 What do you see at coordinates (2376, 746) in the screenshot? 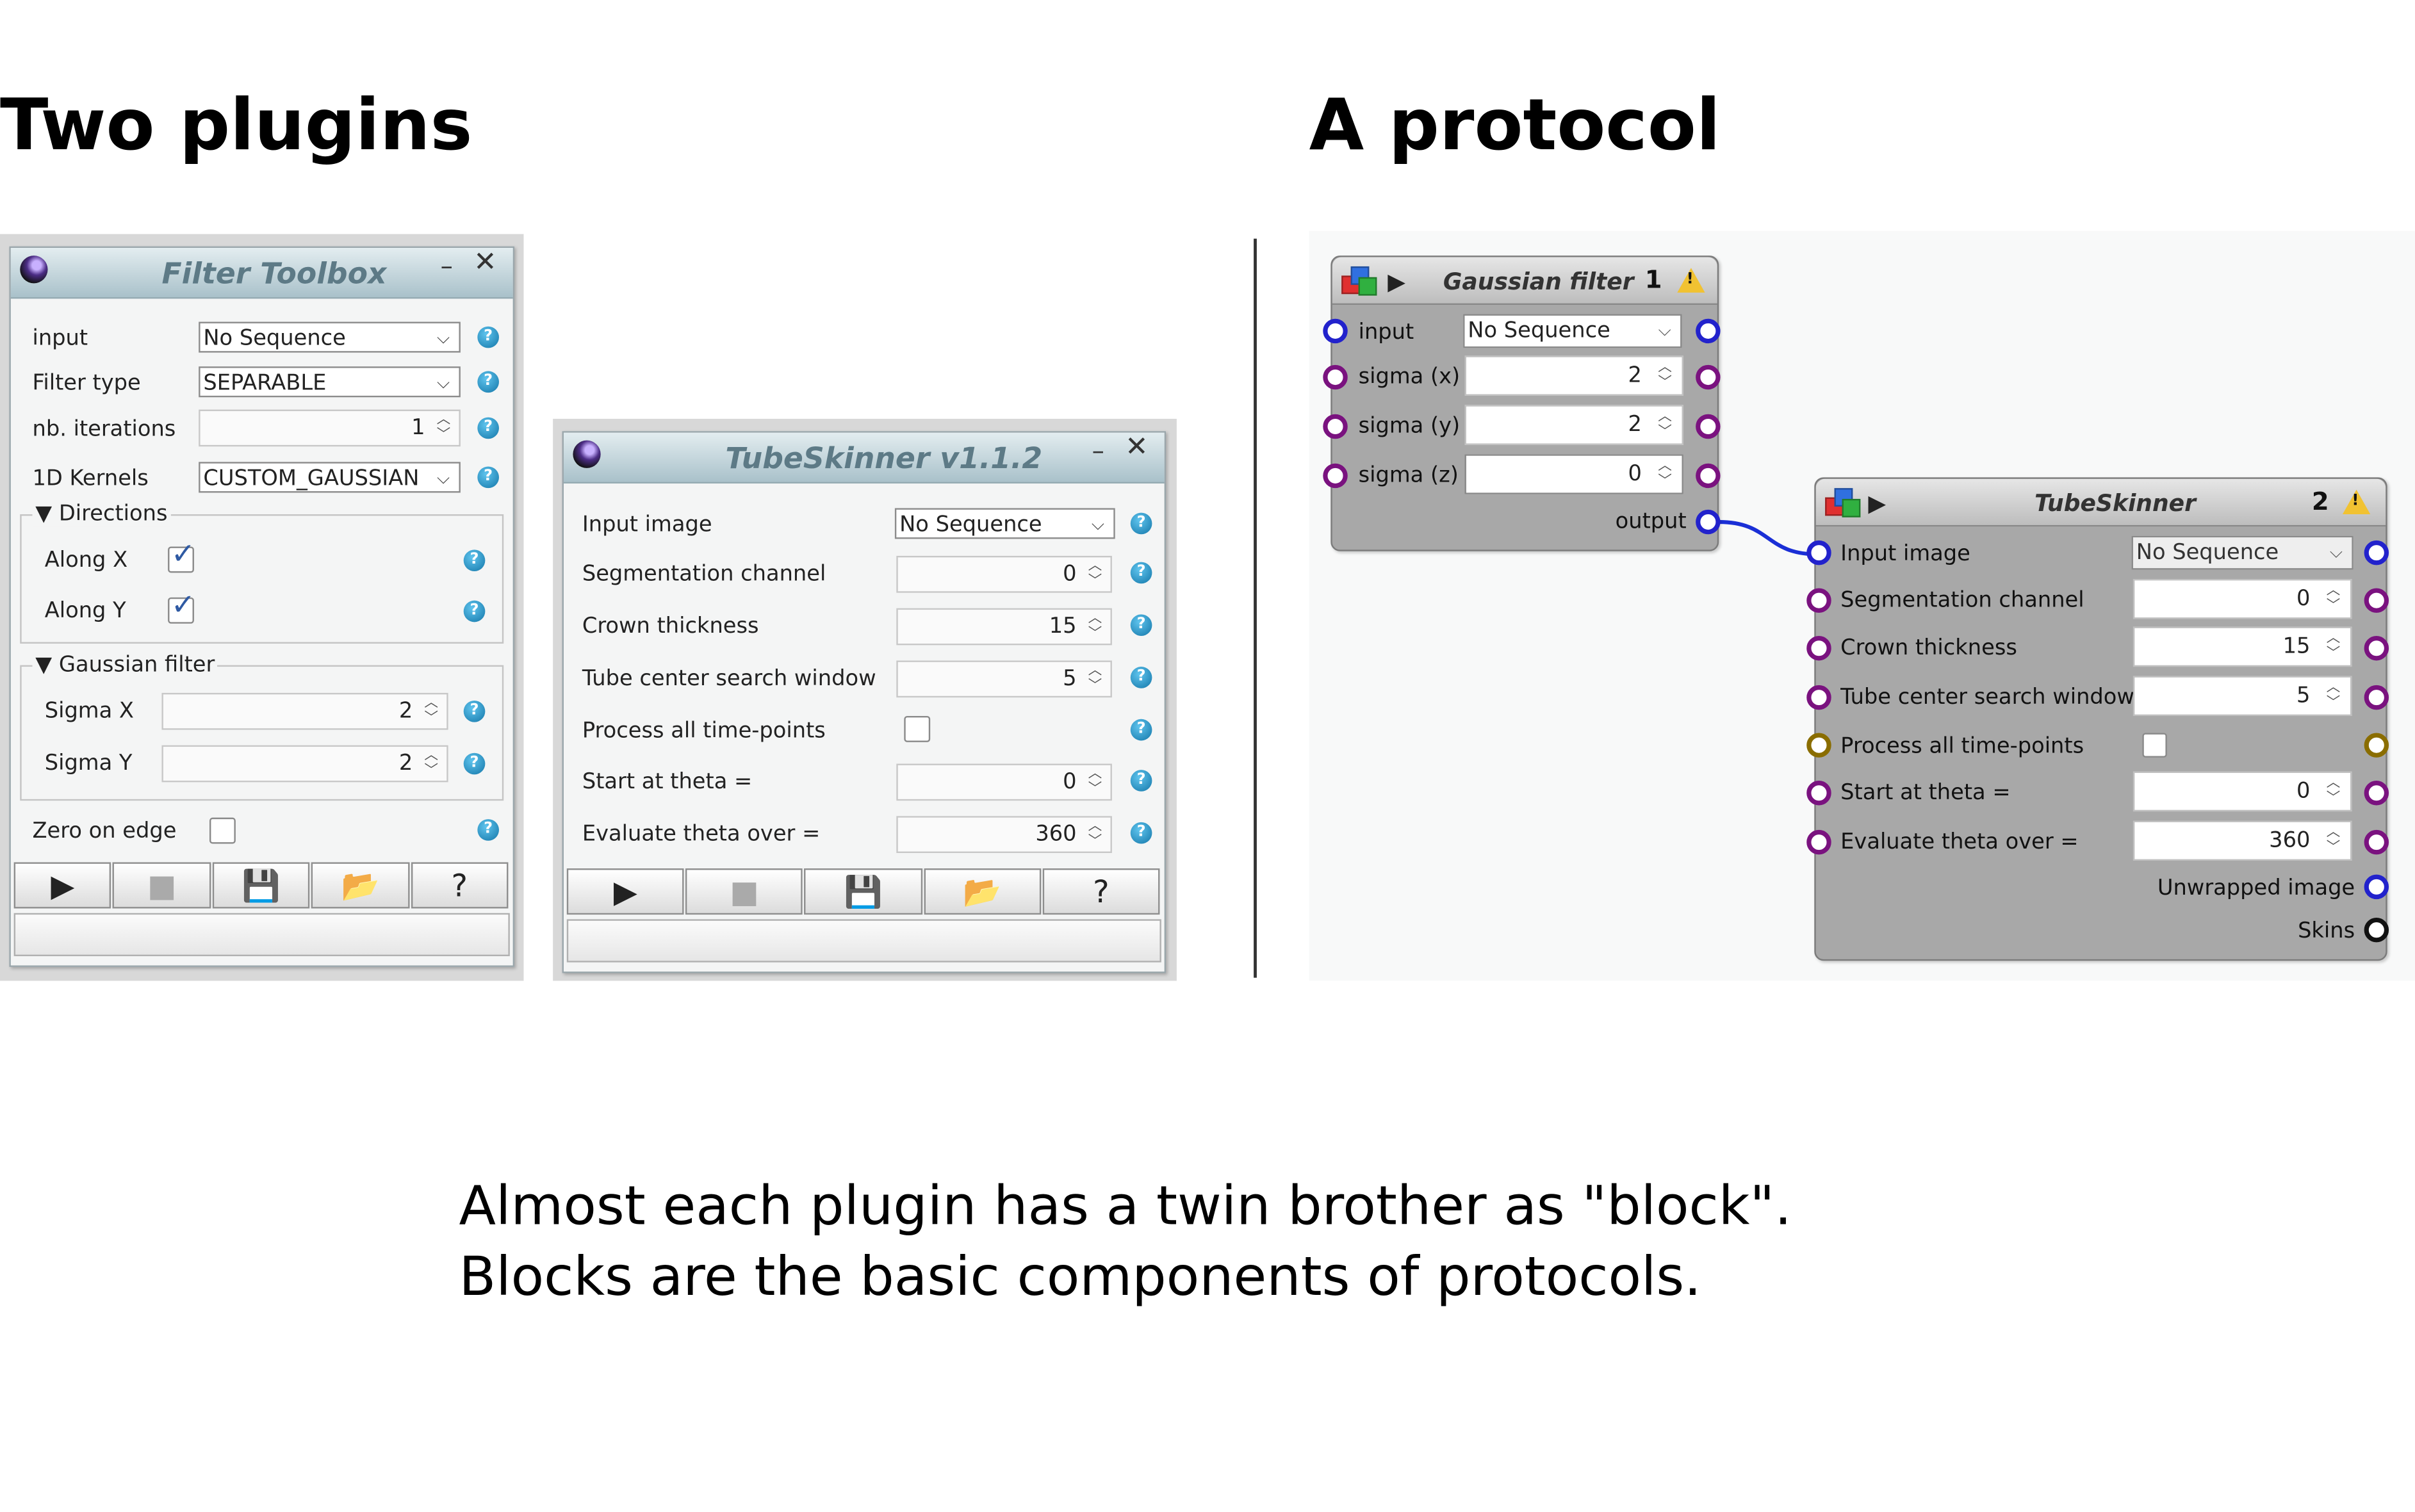
I see `process-all-out-port` at bounding box center [2376, 746].